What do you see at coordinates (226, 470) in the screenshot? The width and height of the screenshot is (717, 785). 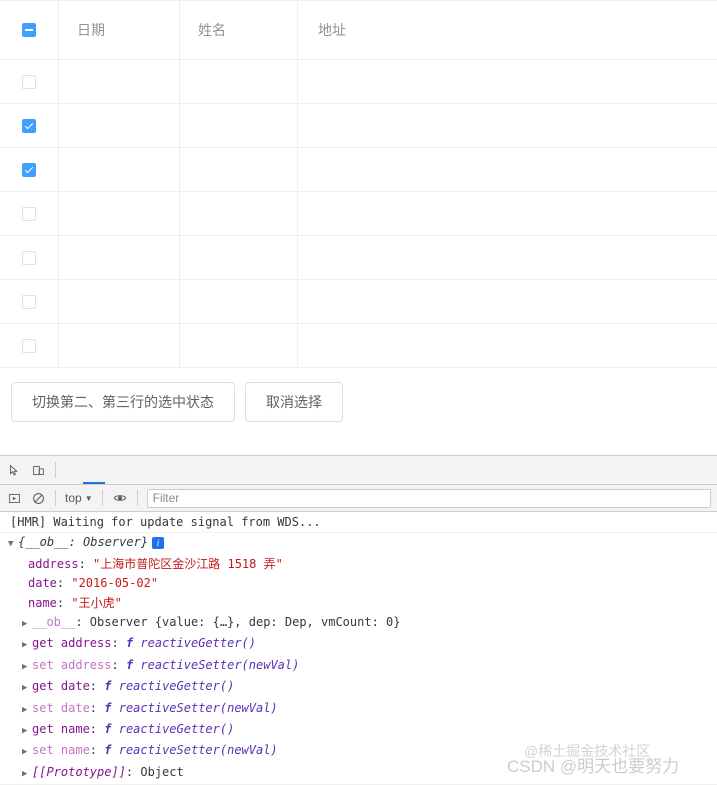 I see `devtools-tab-security` at bounding box center [226, 470].